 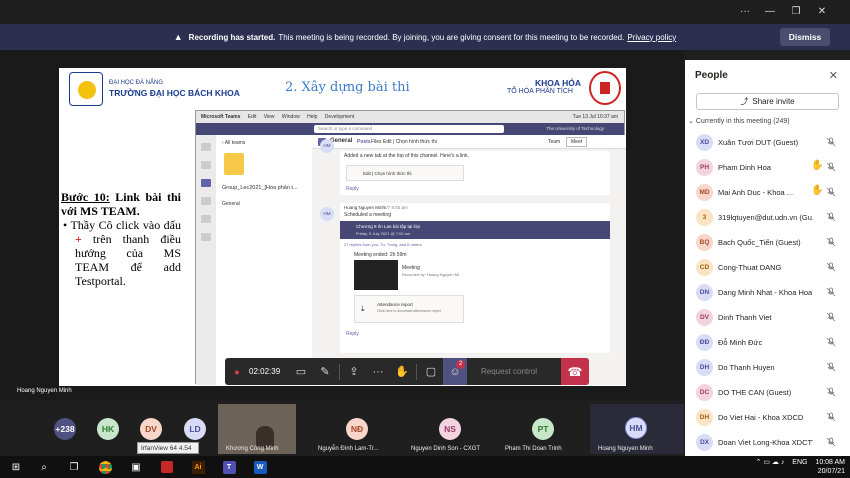 What do you see at coordinates (767, 317) in the screenshot?
I see `participant-row: DV Dinh Thanh Viet` at bounding box center [767, 317].